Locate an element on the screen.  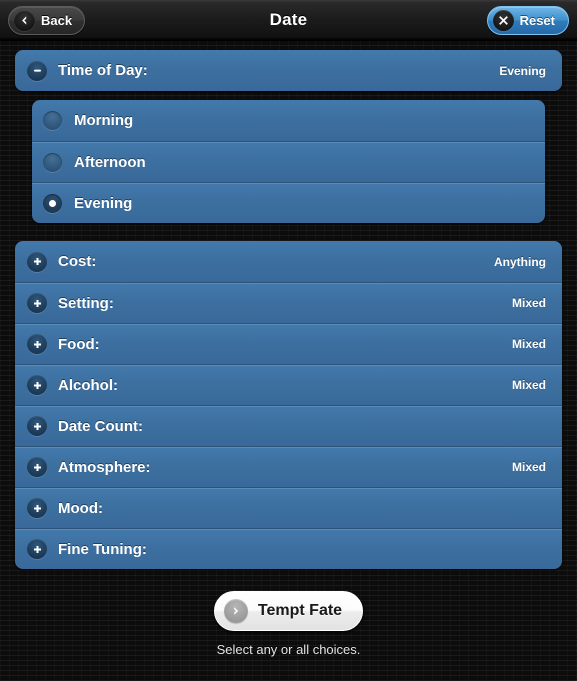
chevron-left-icon is located at coordinates (24, 20).